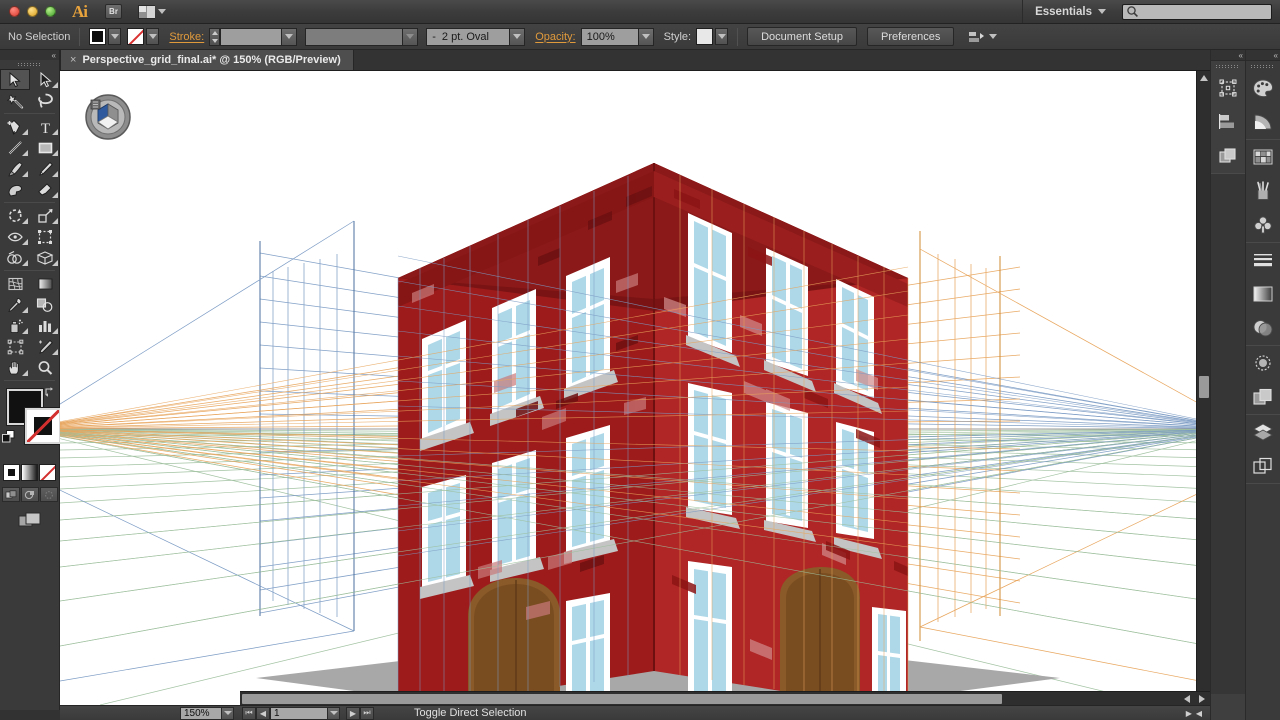  What do you see at coordinates (1263, 294) in the screenshot?
I see `gradient-panel-icon` at bounding box center [1263, 294].